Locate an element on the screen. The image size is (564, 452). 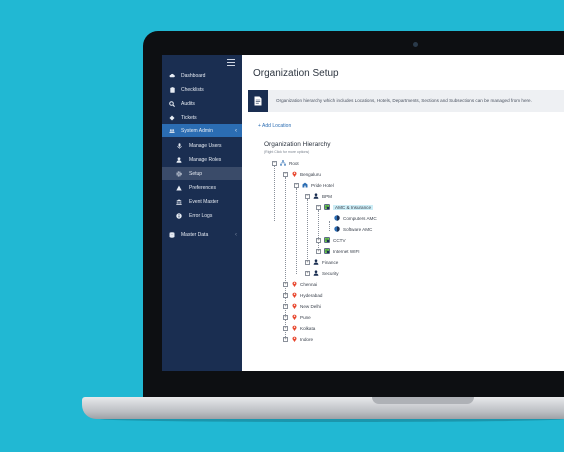
tree-node-cctv: + CCTV is located at coordinates (331, 240).